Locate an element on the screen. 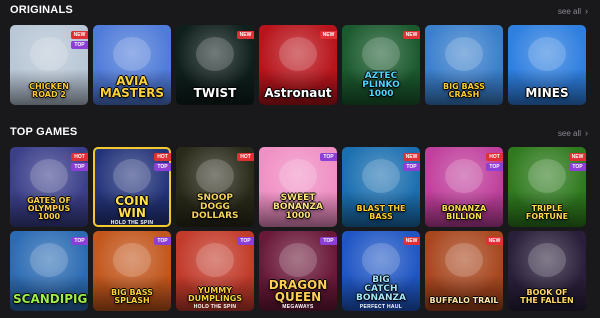  game-tile-gates-of-olympus-1000: GATES OF OLYMPUS 1000 HOT TOP is located at coordinates (49, 187).